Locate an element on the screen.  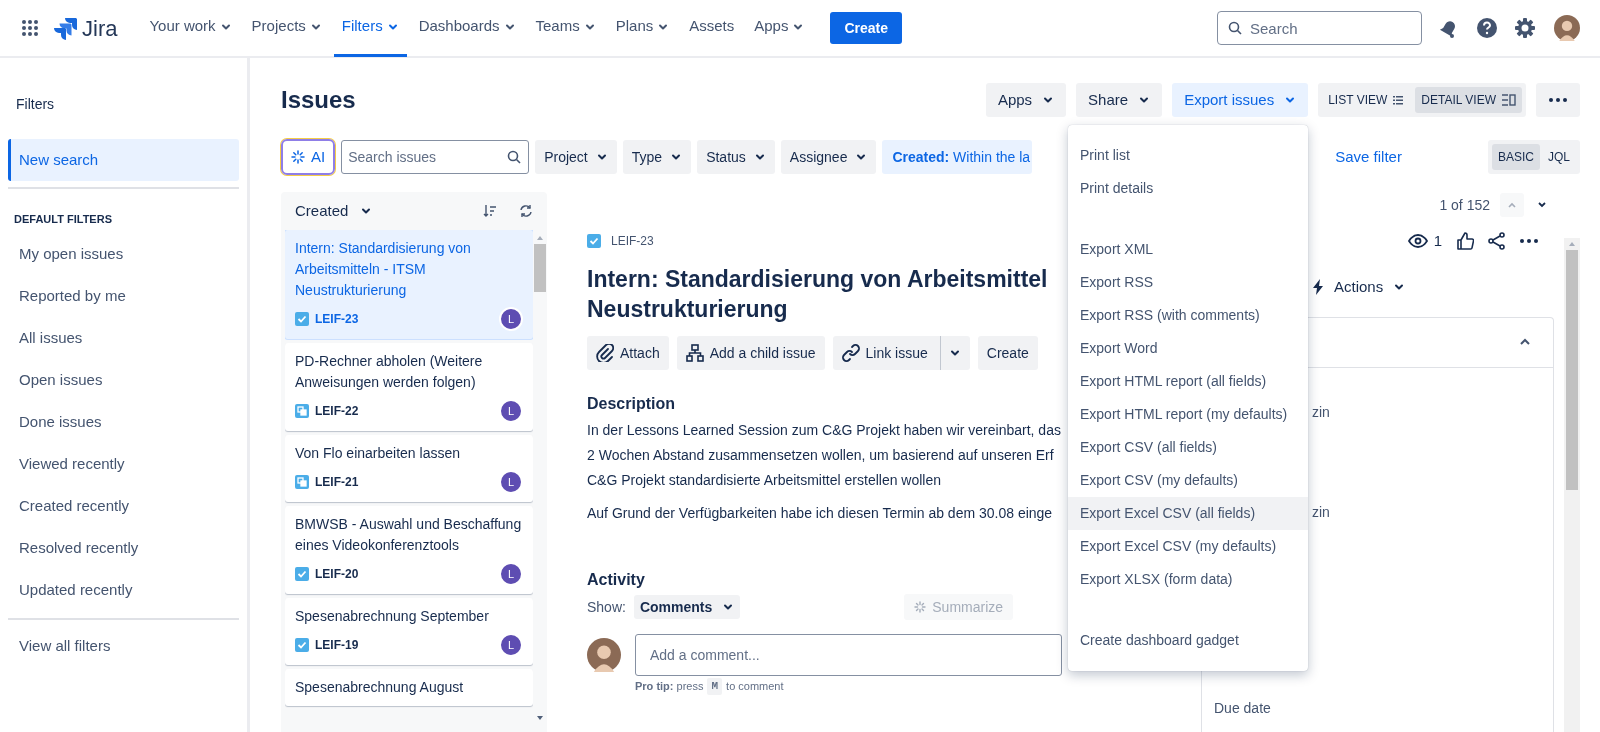
description-line: C&G Projekt standardisierte Arbeitsmittel erstellen wollen is located at coordinates (764, 480).